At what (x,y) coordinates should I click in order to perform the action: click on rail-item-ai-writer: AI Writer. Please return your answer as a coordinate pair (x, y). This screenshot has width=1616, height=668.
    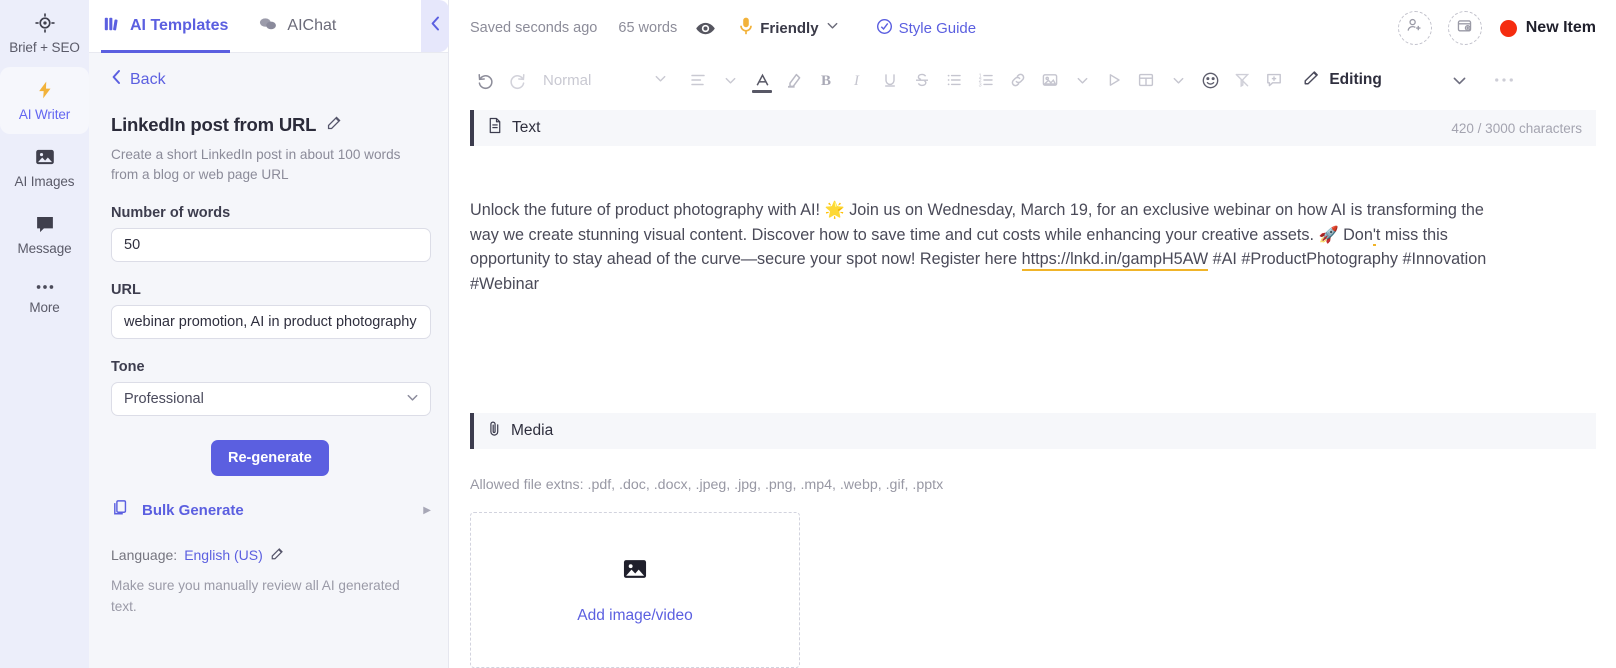
    Looking at the image, I should click on (44, 100).